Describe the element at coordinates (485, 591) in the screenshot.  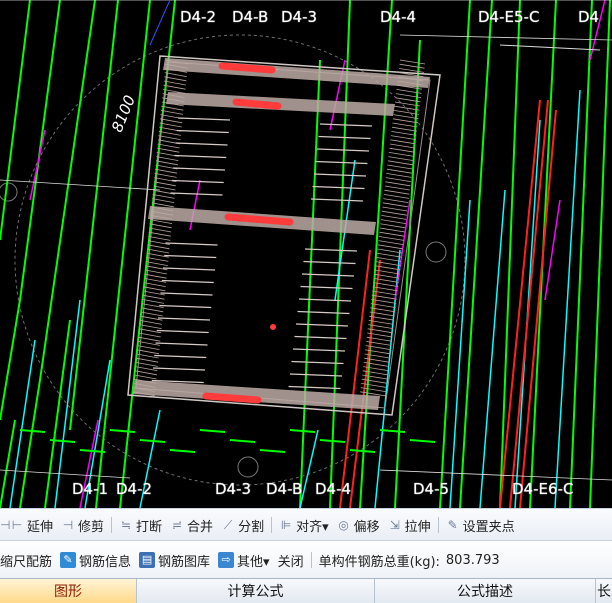
I see `column-header-formula-description: 公式描述` at that location.